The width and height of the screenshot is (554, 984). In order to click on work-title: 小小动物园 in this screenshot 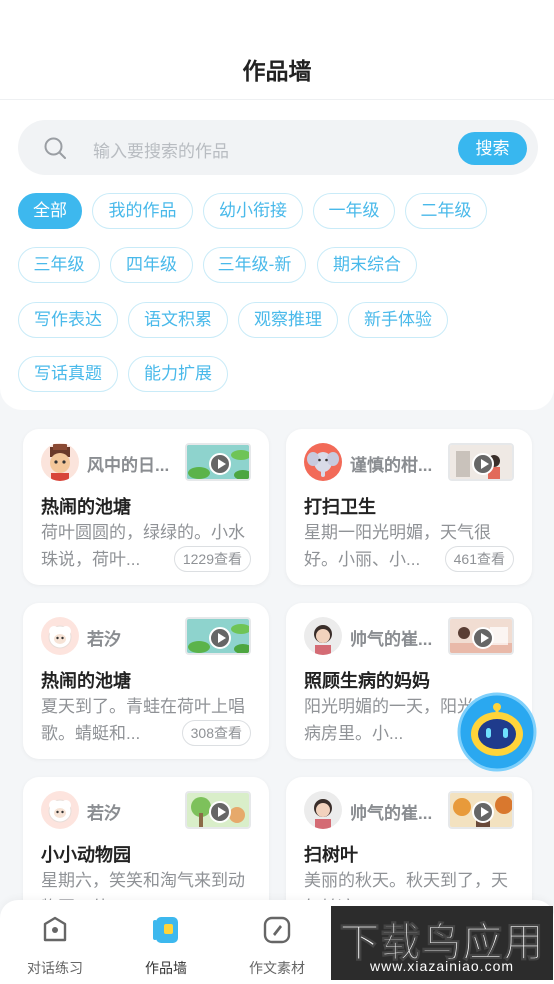, I will do `click(86, 855)`.